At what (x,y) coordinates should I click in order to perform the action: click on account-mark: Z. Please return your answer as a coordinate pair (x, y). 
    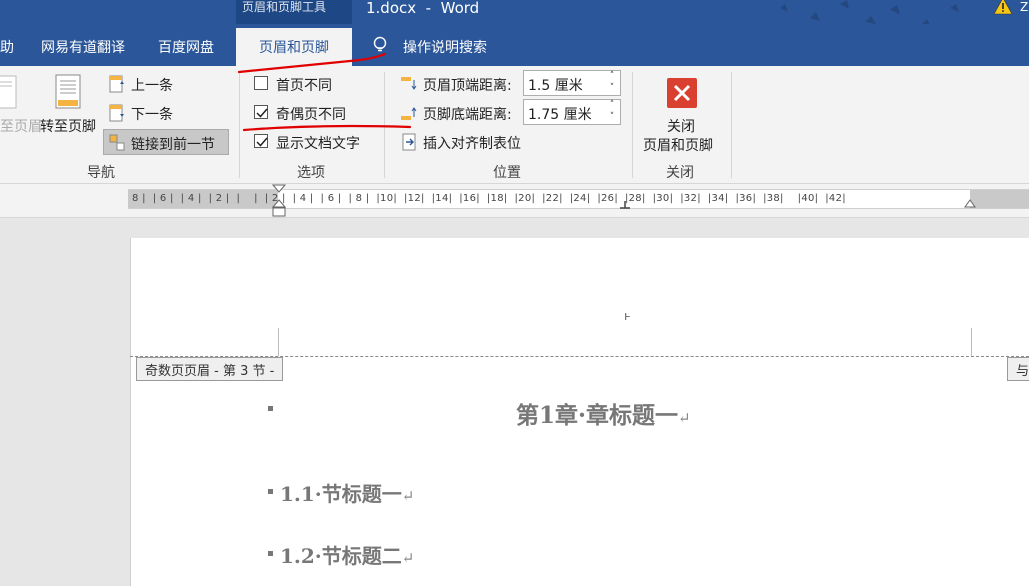
    Looking at the image, I should click on (1024, 7).